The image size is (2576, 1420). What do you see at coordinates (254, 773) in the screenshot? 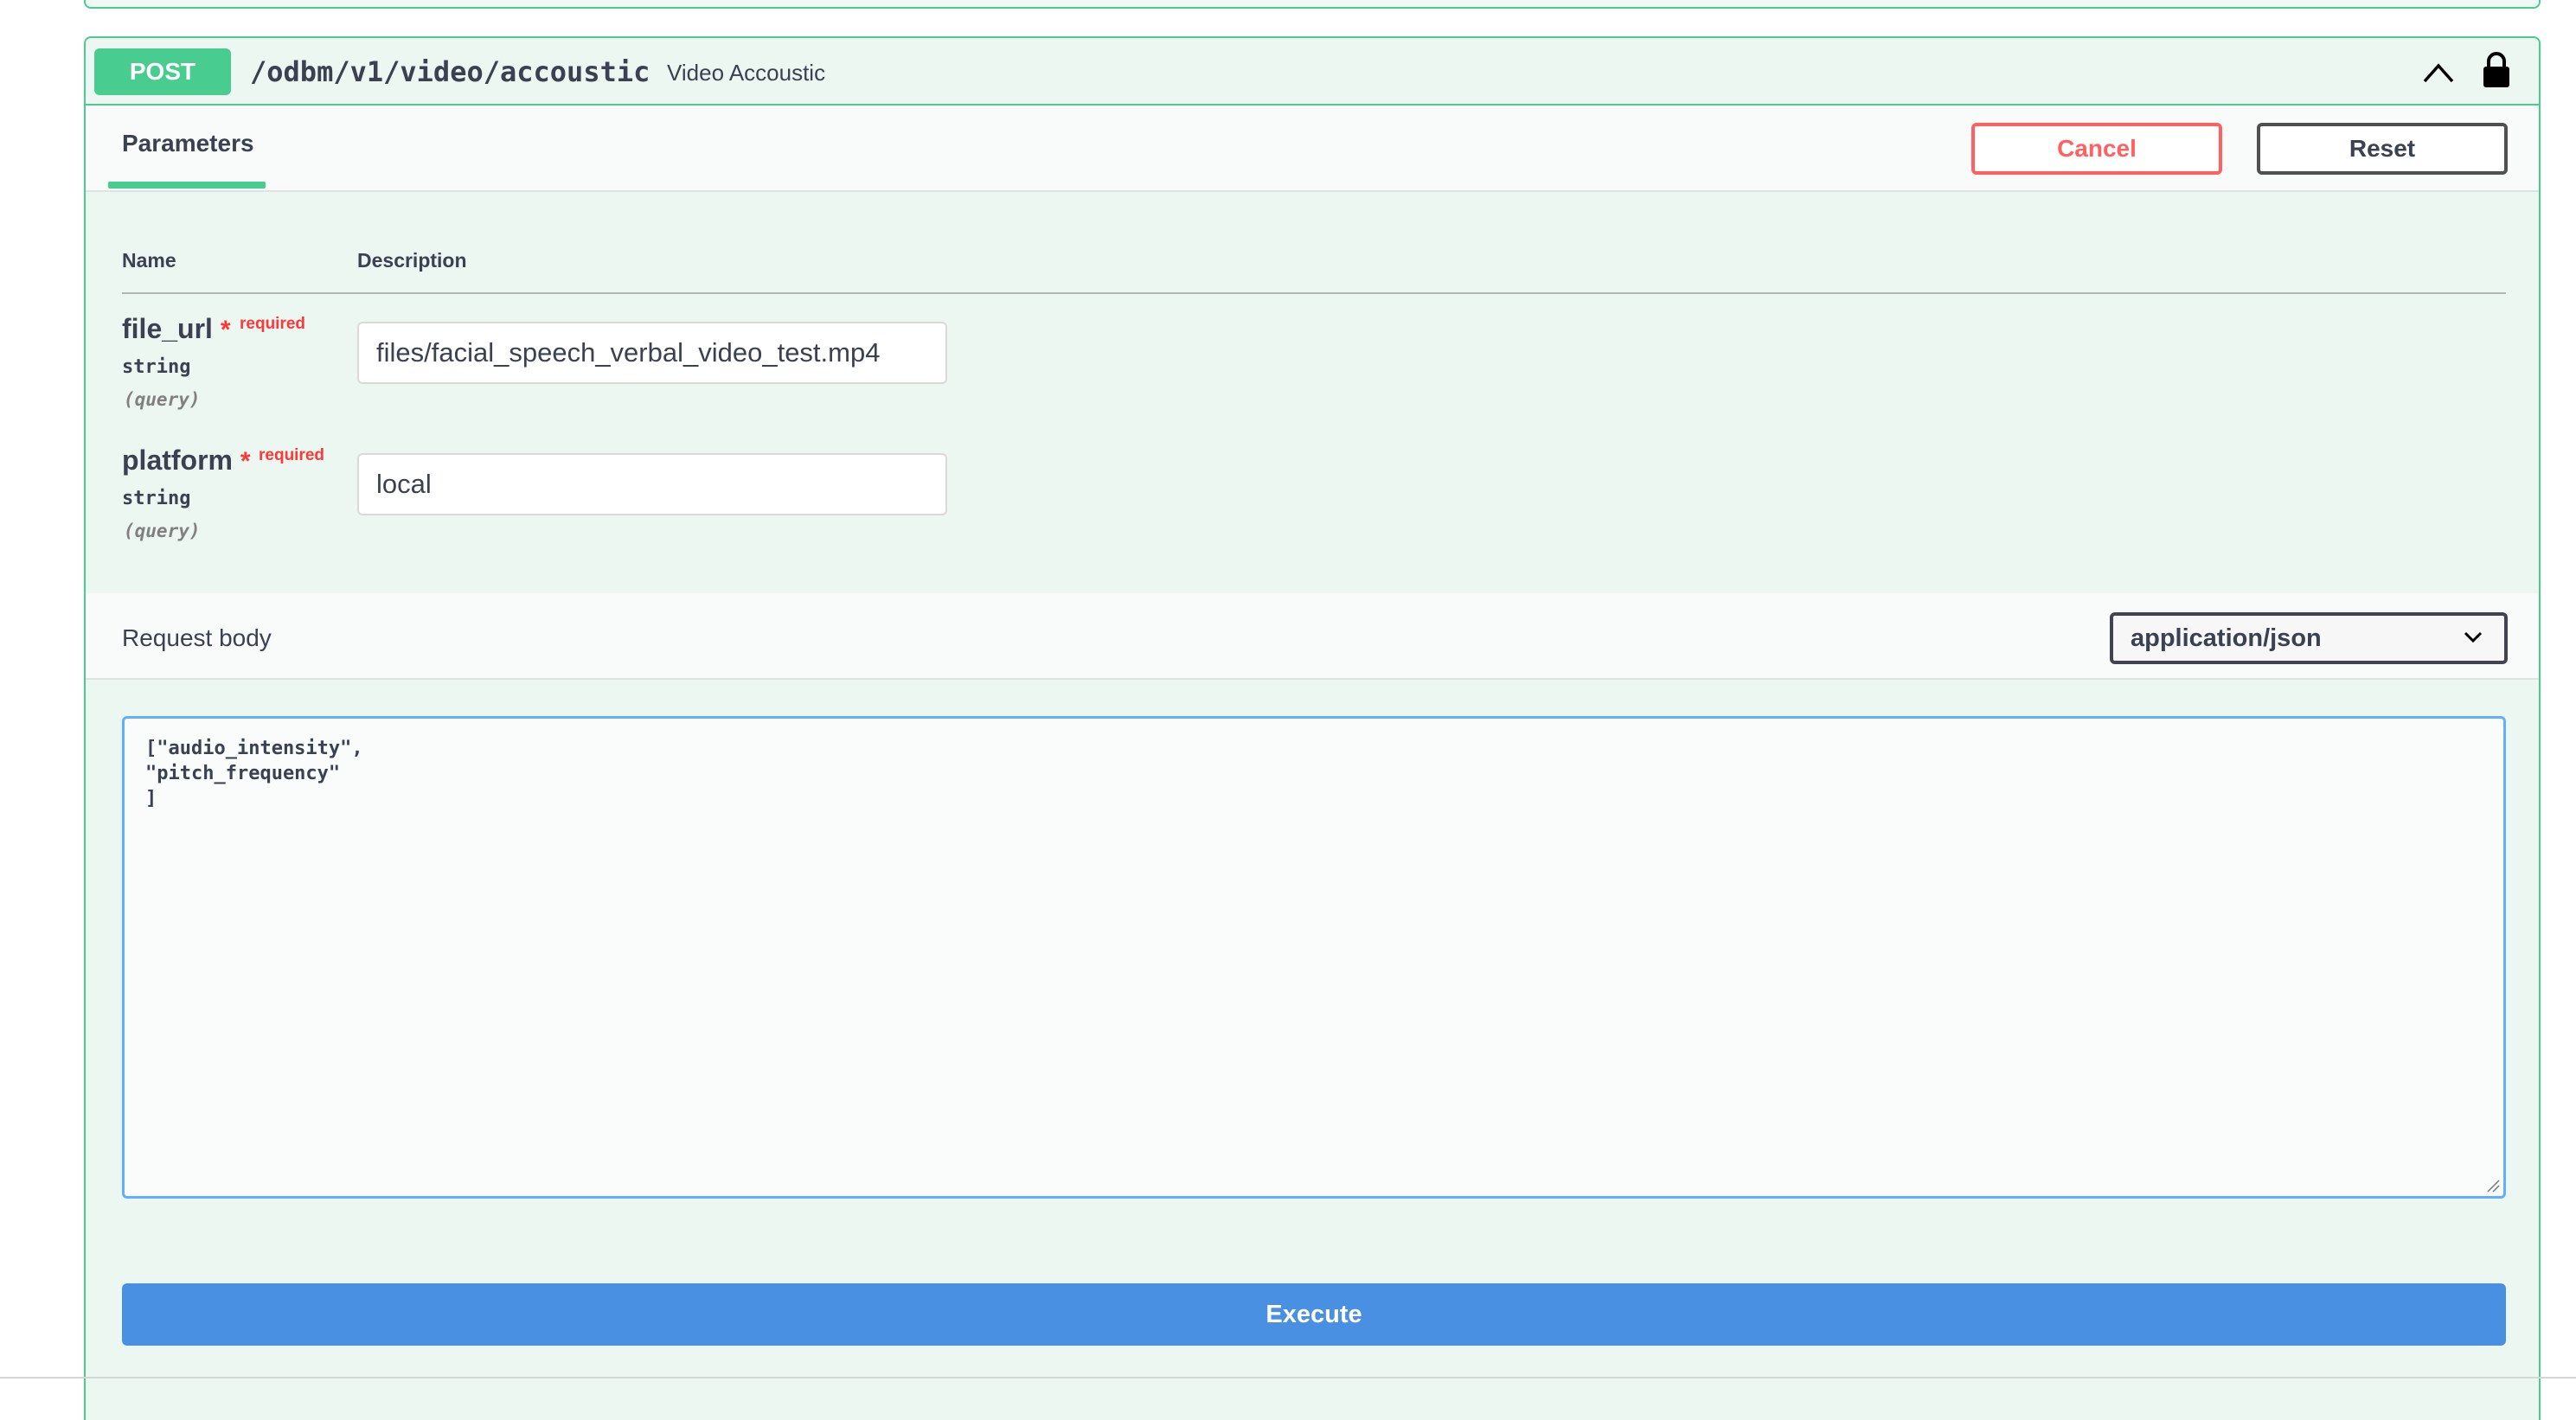
I see `request-body-text: ["audio_intensity", "pitch_frequency" ]` at bounding box center [254, 773].